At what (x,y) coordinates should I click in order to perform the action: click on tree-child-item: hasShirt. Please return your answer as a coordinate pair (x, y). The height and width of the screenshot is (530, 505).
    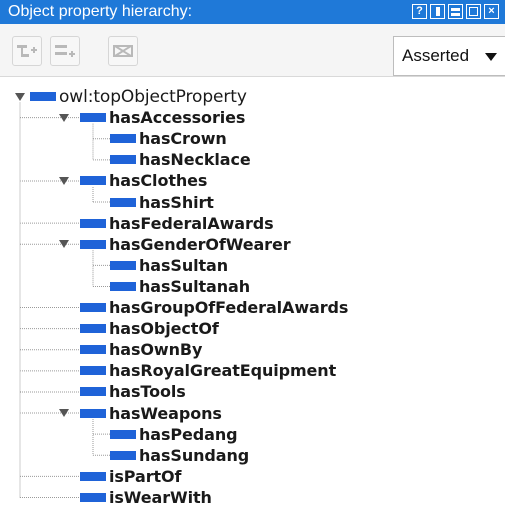
    Looking at the image, I should click on (162, 202).